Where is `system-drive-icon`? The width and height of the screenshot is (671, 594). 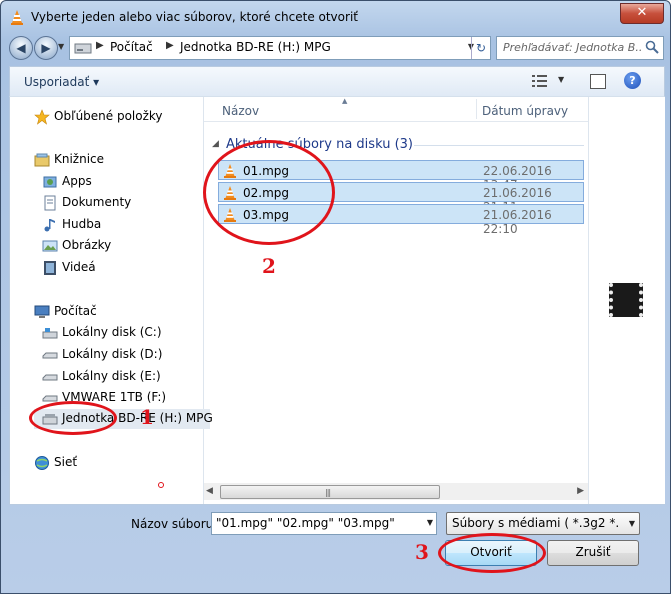 system-drive-icon is located at coordinates (50, 333).